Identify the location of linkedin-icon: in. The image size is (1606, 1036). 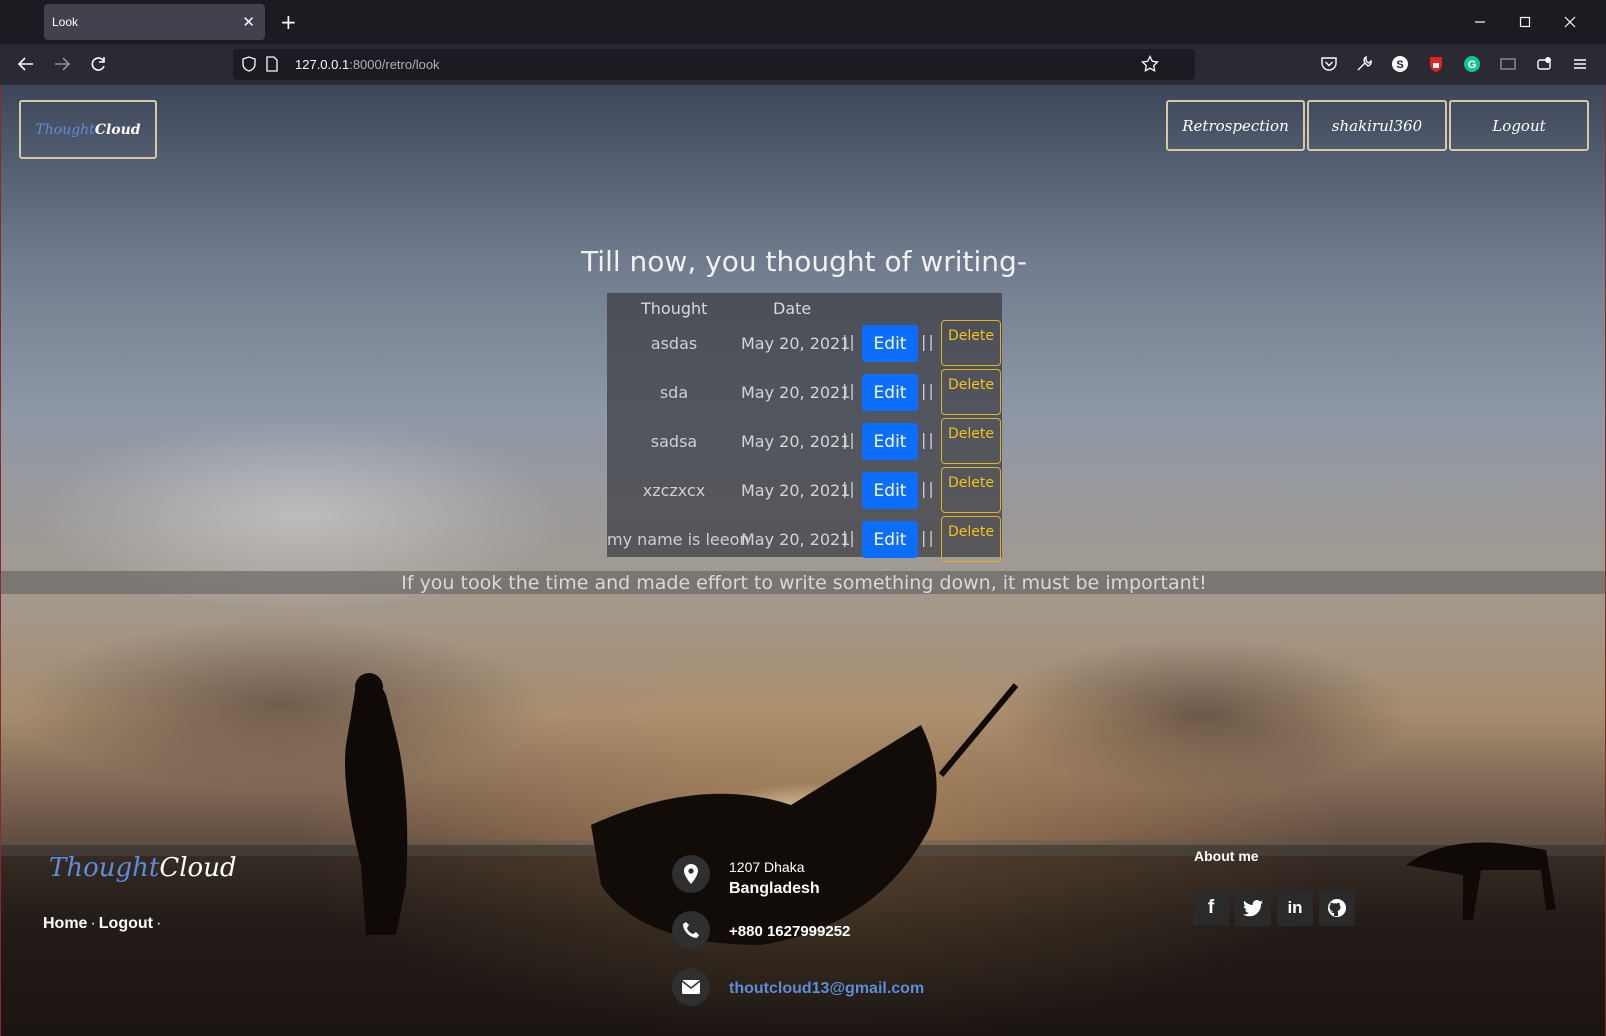
(1295, 908).